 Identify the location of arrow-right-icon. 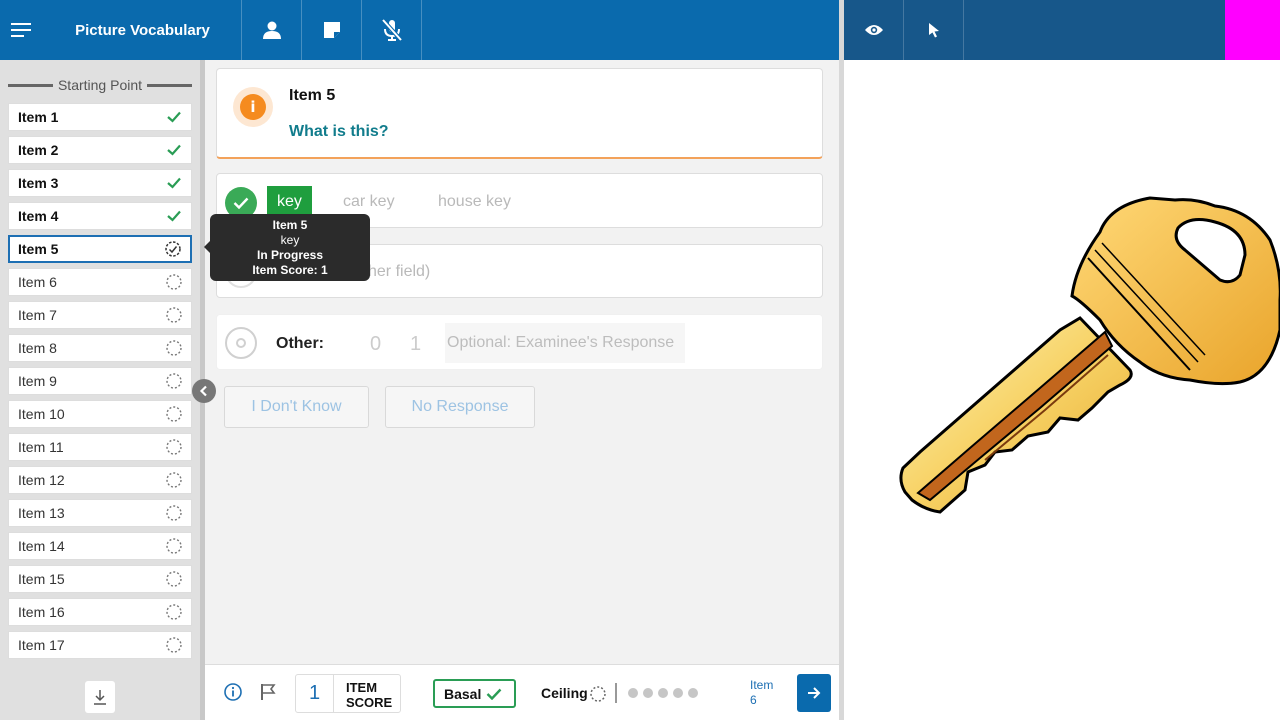
(814, 693).